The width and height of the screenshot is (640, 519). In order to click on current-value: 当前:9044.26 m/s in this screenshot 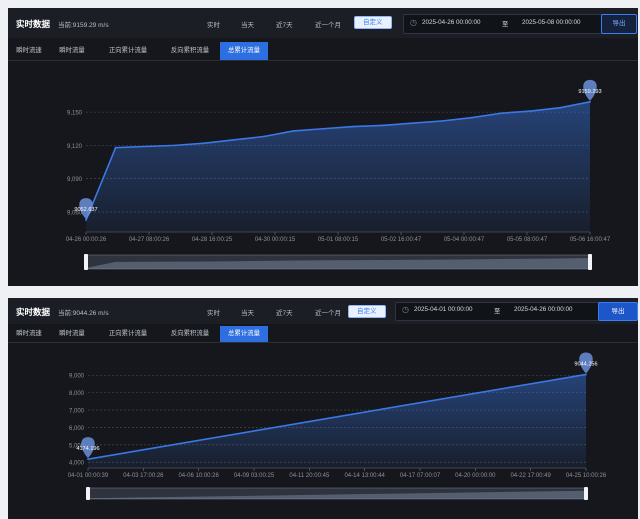, I will do `click(83, 313)`.